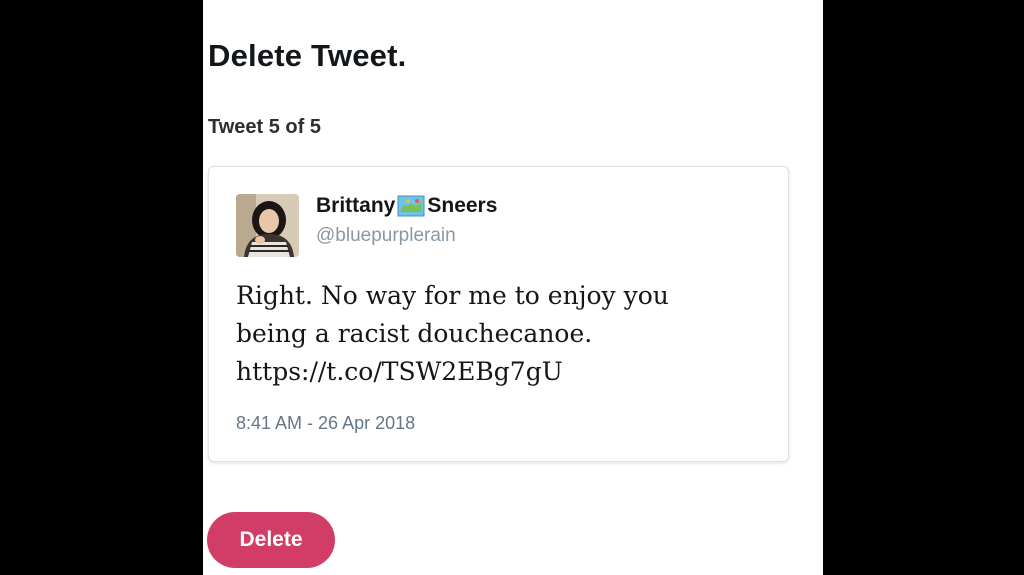 This screenshot has width=1024, height=575. Describe the element at coordinates (356, 205) in the screenshot. I see `author-name-first: Brittany` at that location.